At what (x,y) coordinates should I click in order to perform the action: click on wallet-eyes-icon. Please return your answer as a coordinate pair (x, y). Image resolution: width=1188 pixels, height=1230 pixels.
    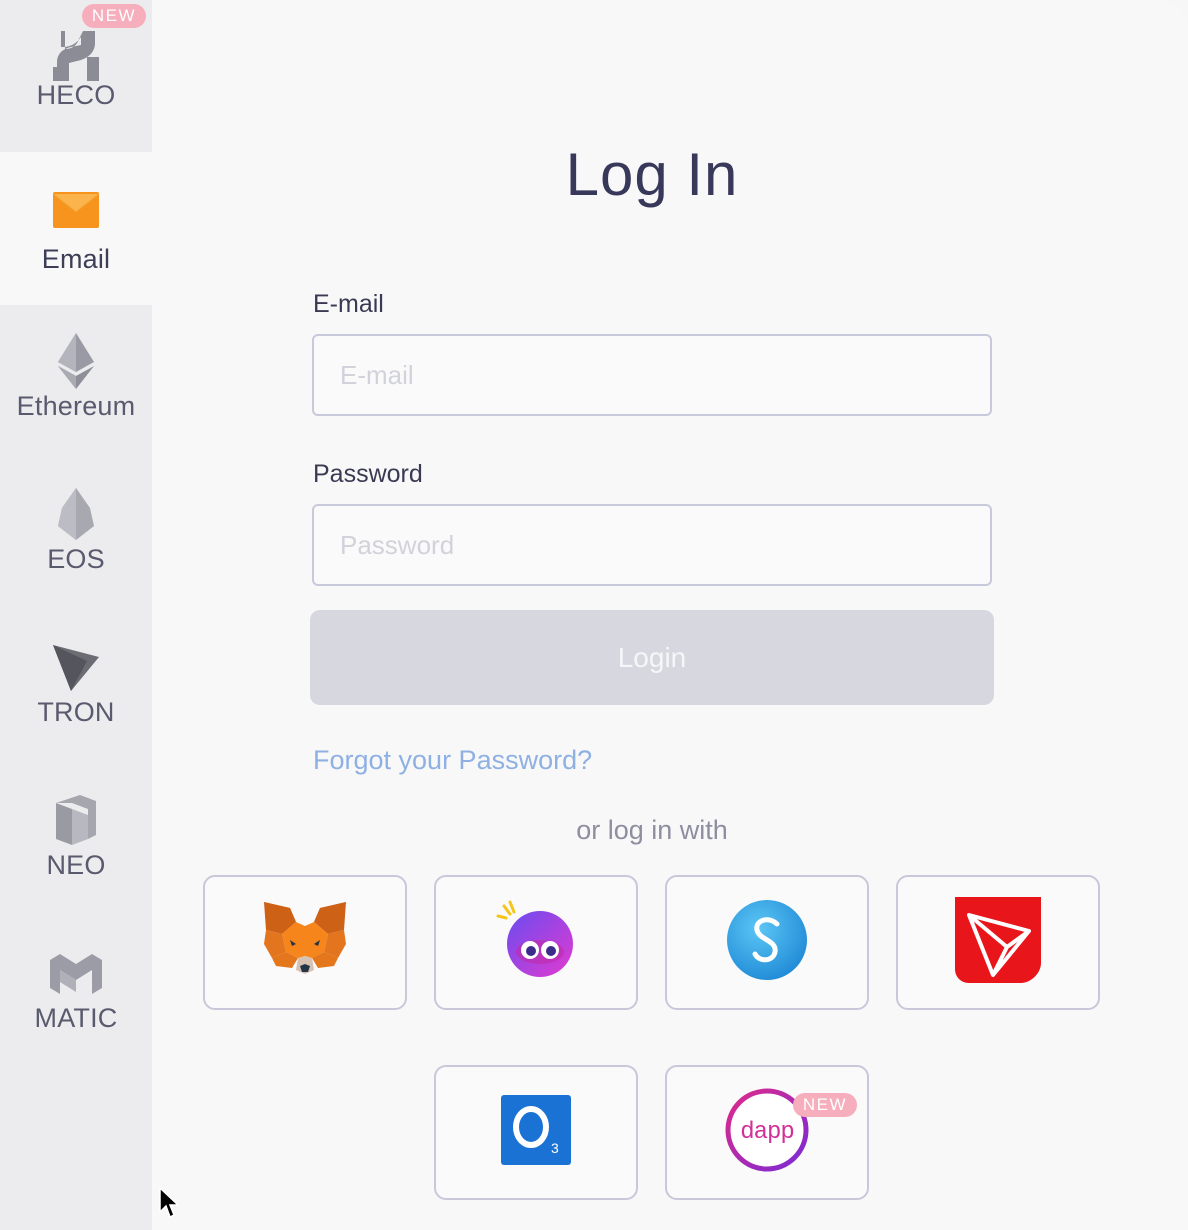
    Looking at the image, I should click on (536, 942).